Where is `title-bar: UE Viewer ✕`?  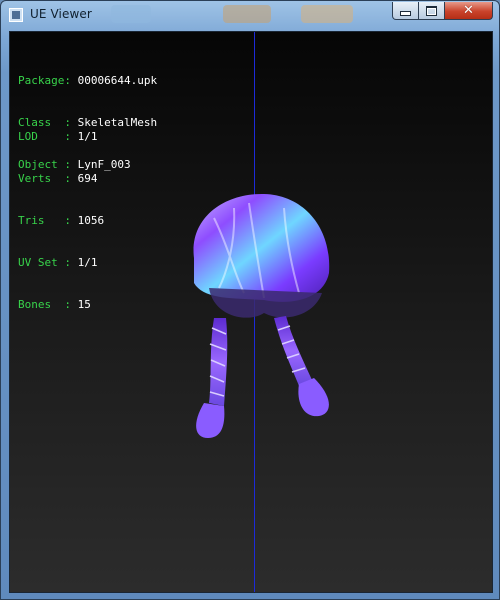
title-bar: UE Viewer ✕ is located at coordinates (250, 16).